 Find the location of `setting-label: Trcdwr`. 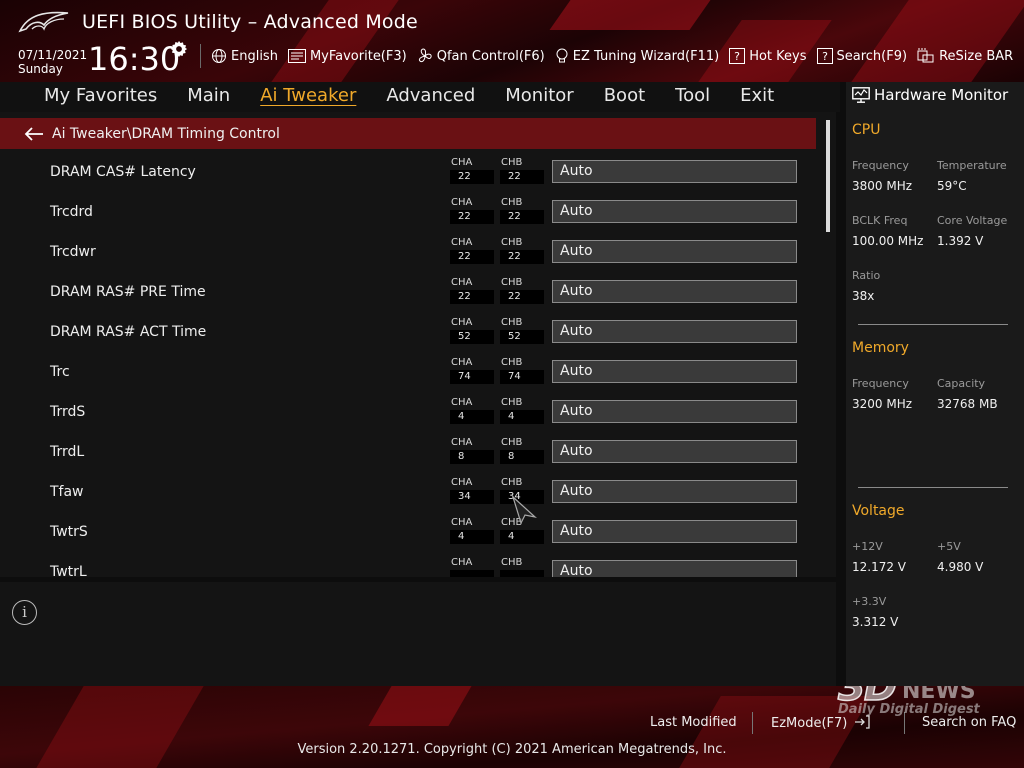

setting-label: Trcdwr is located at coordinates (73, 252).